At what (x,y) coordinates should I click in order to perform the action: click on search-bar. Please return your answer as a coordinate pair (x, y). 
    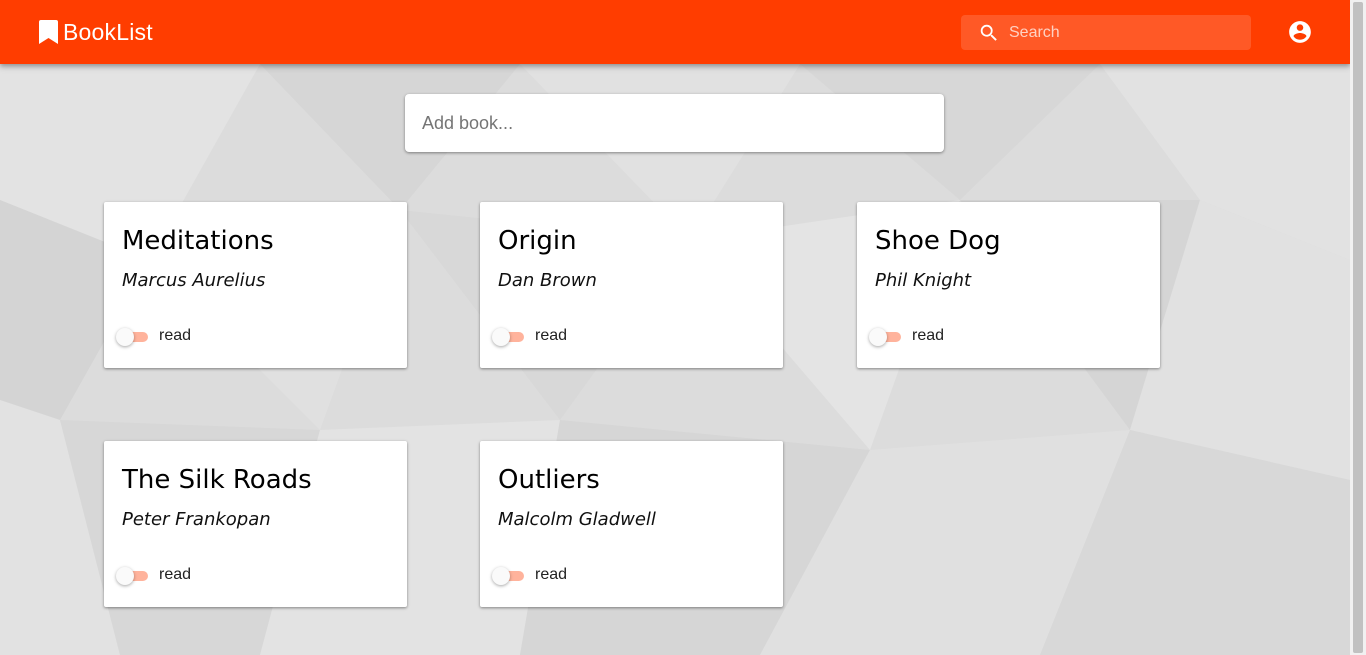
    Looking at the image, I should click on (1106, 32).